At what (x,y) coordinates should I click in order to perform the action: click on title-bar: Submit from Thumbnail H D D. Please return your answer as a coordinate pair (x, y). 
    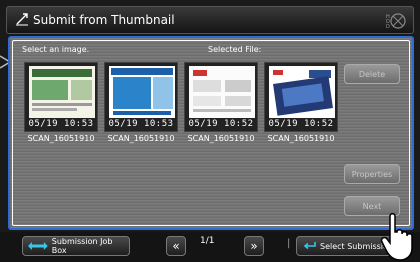
    Looking at the image, I should click on (210, 20).